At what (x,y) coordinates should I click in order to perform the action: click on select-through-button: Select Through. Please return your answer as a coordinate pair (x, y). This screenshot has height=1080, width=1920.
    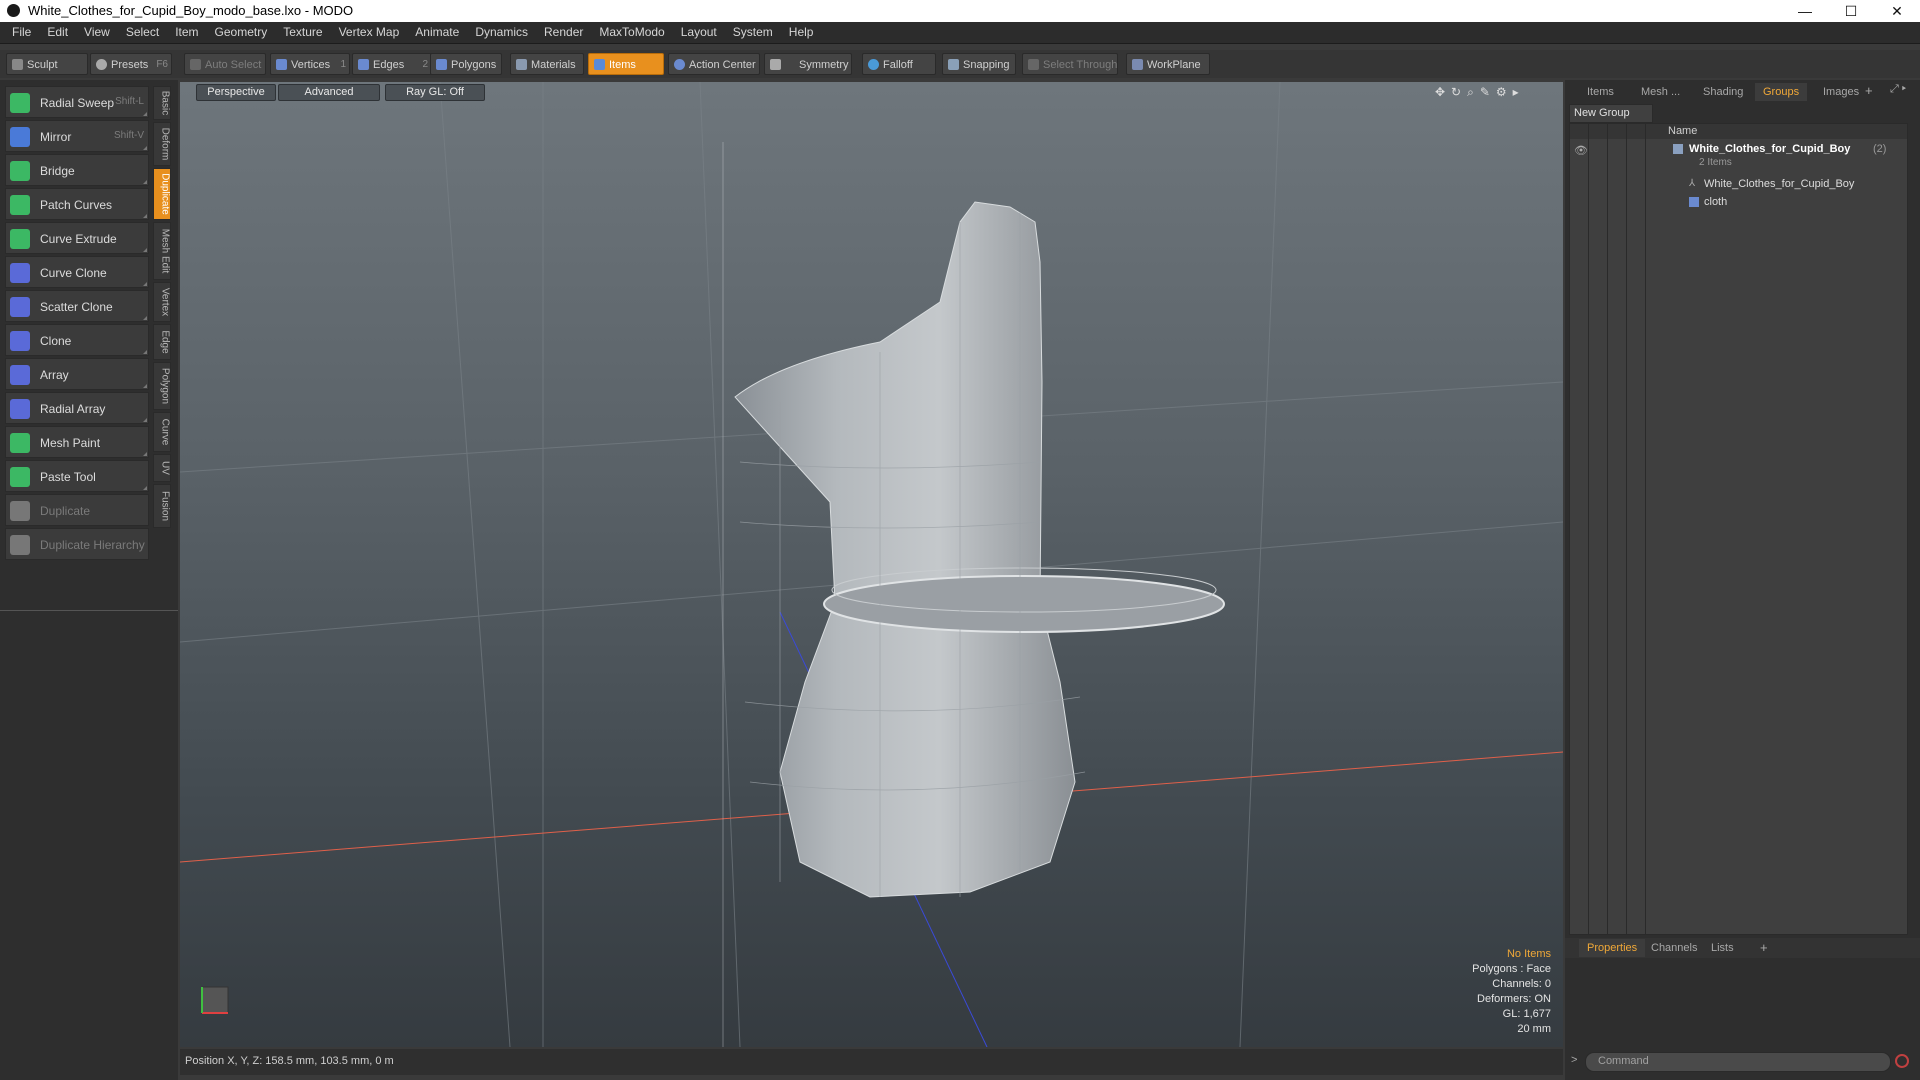
    Looking at the image, I should click on (1070, 64).